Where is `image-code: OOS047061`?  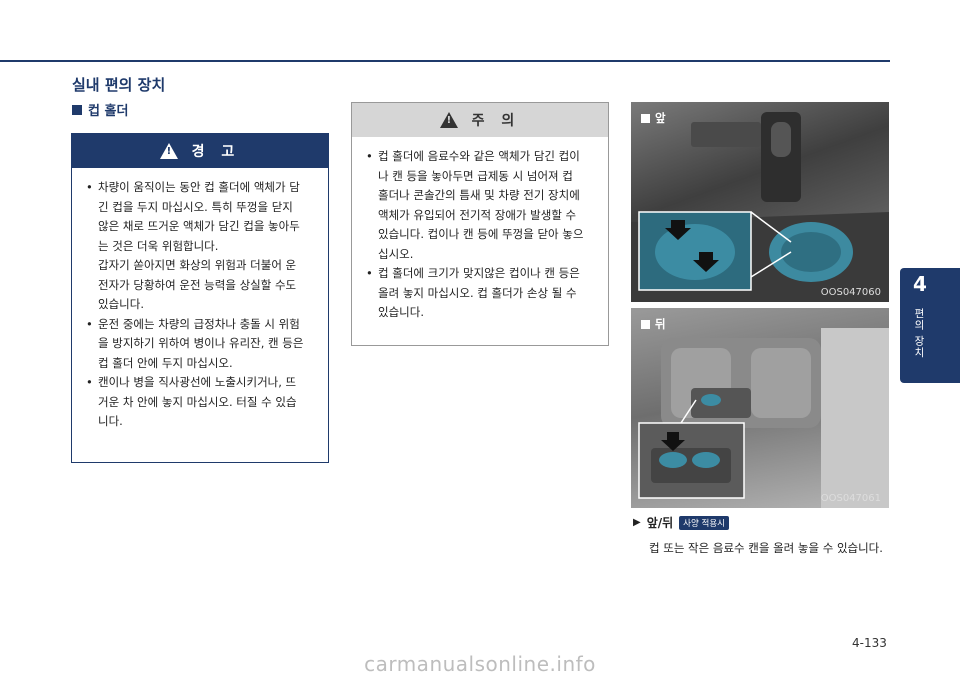
image-code: OOS047061 is located at coordinates (850, 498).